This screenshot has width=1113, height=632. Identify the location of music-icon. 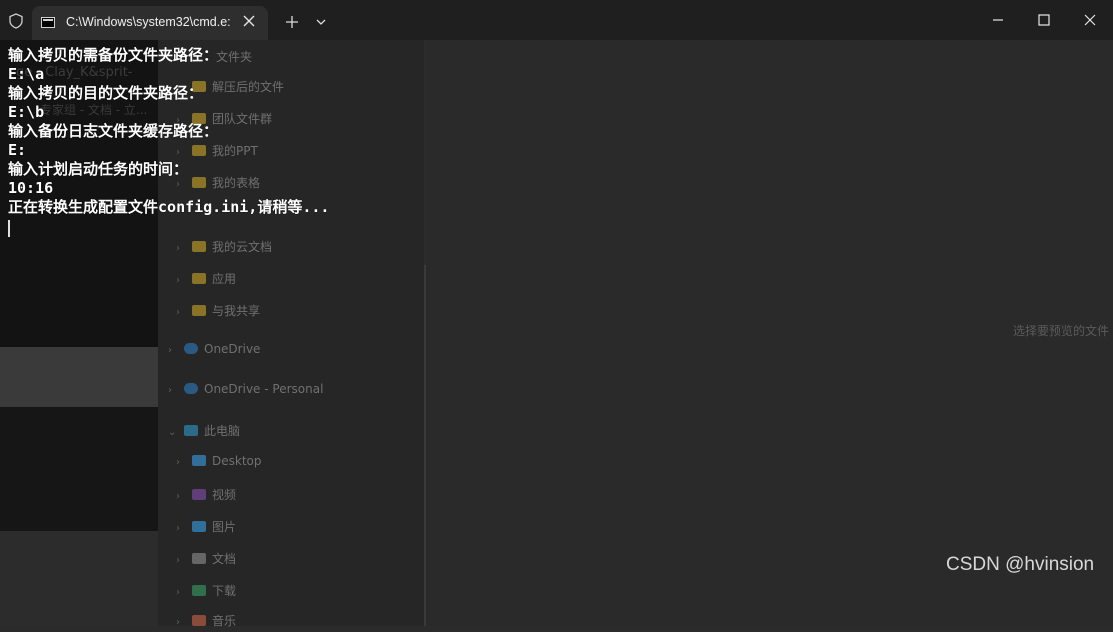
(199, 620).